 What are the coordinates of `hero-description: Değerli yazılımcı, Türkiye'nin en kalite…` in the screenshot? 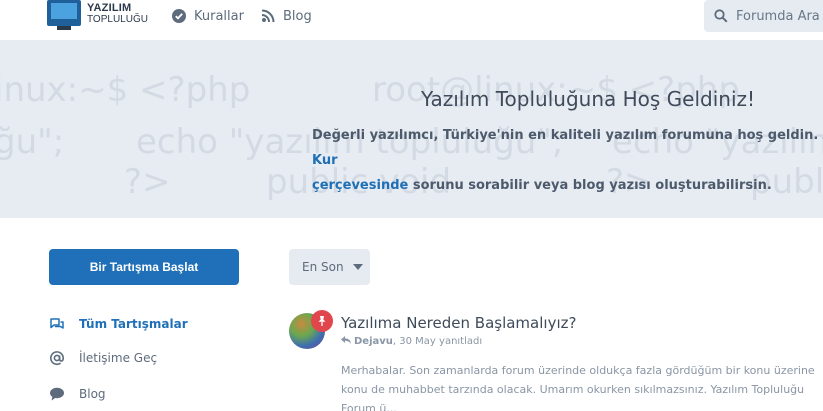 It's located at (565, 160).